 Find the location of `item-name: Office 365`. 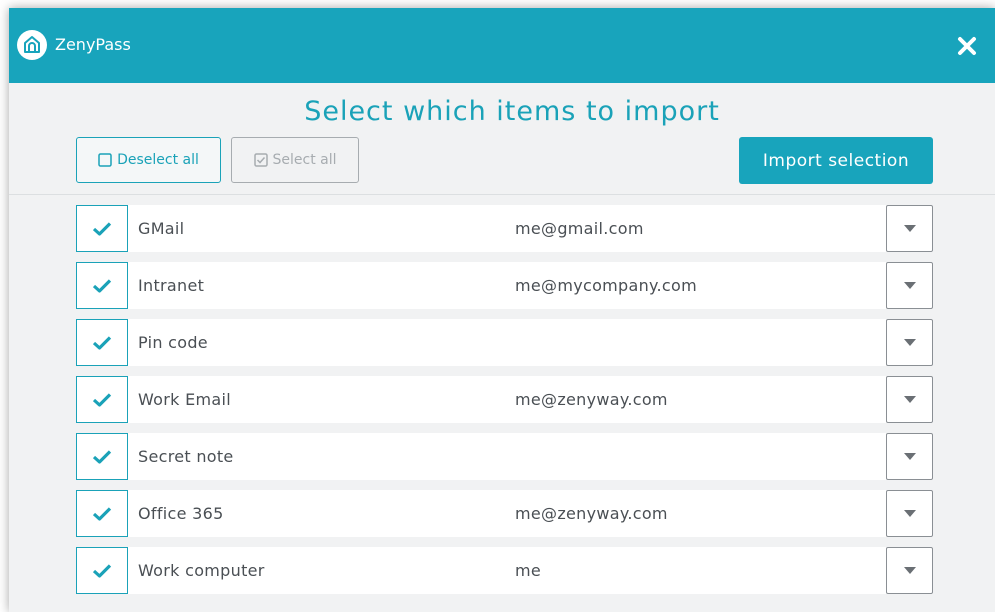

item-name: Office 365 is located at coordinates (181, 513).